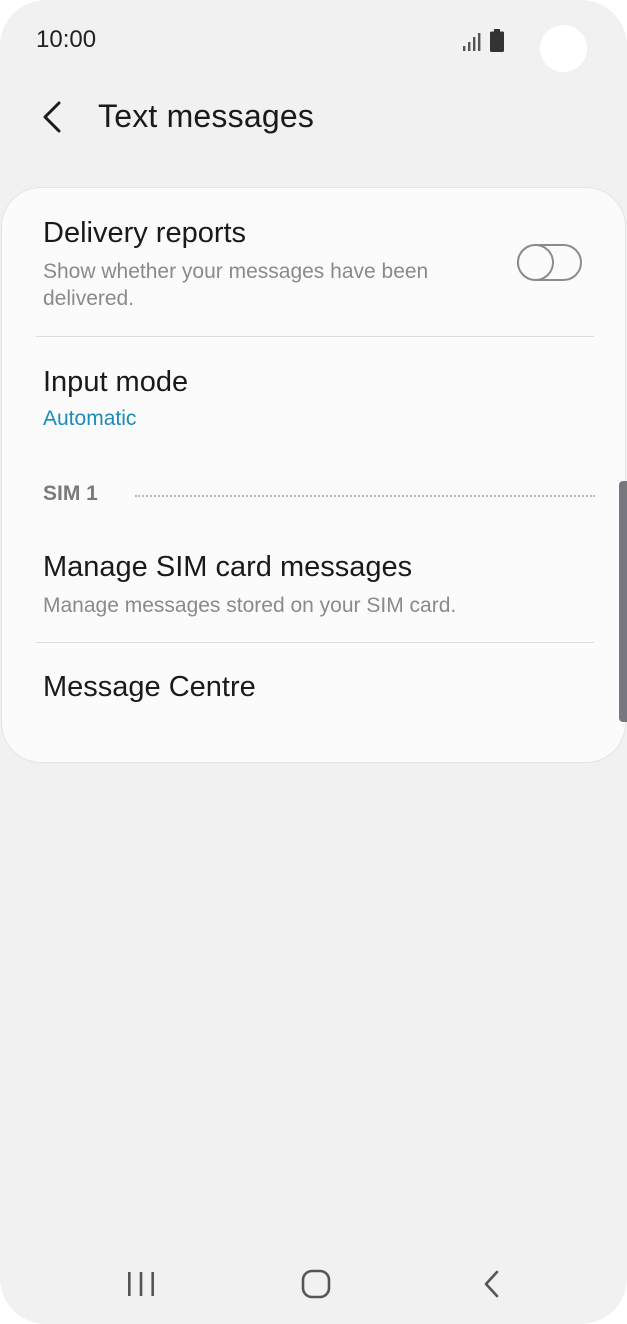 The image size is (627, 1324). I want to click on input-mode-row: Input mode Automatic, so click(313, 402).